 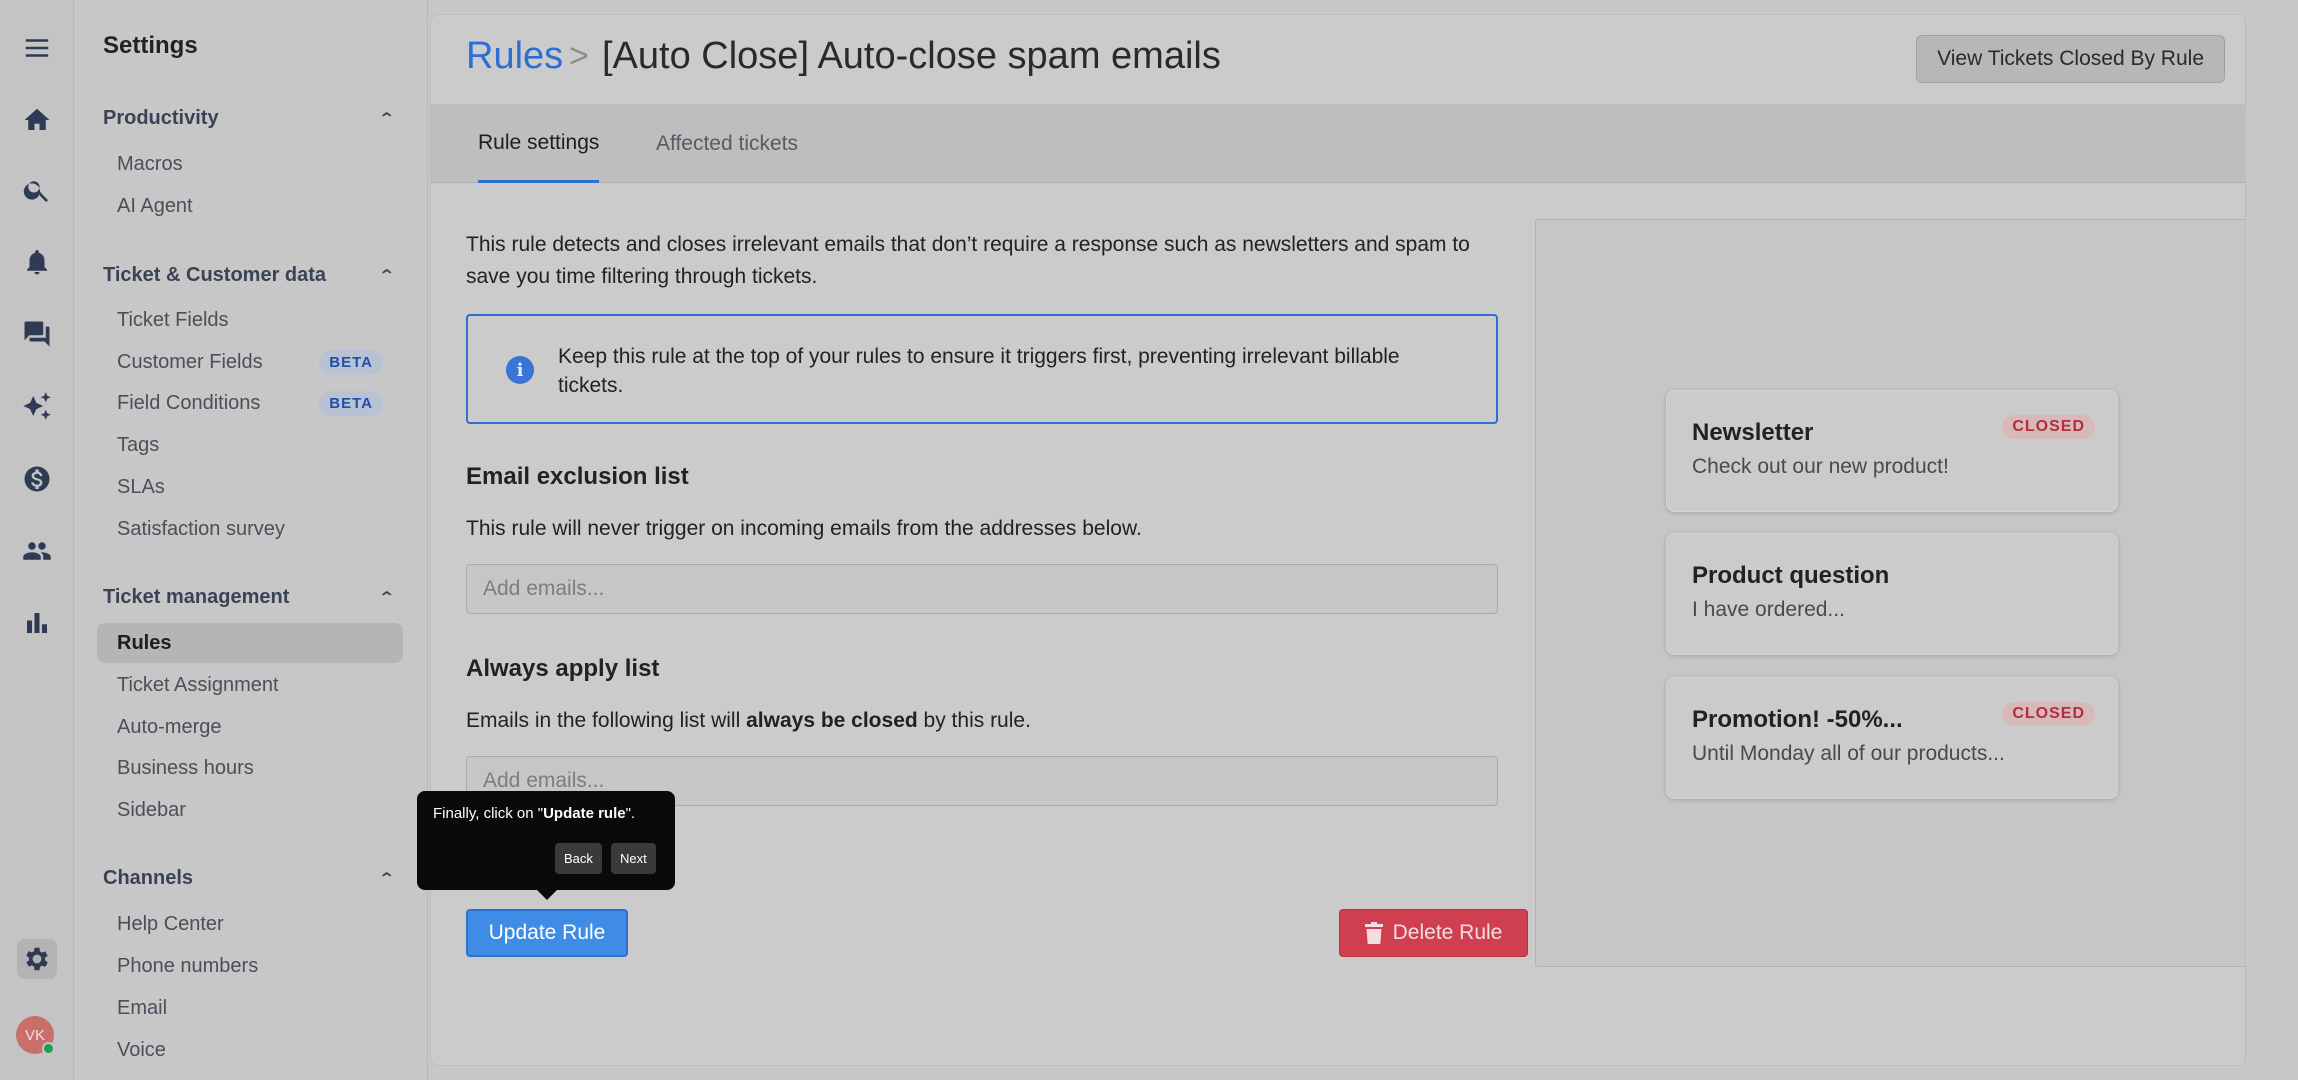 I want to click on sidebar-item-rules: Rules, so click(x=250, y=643).